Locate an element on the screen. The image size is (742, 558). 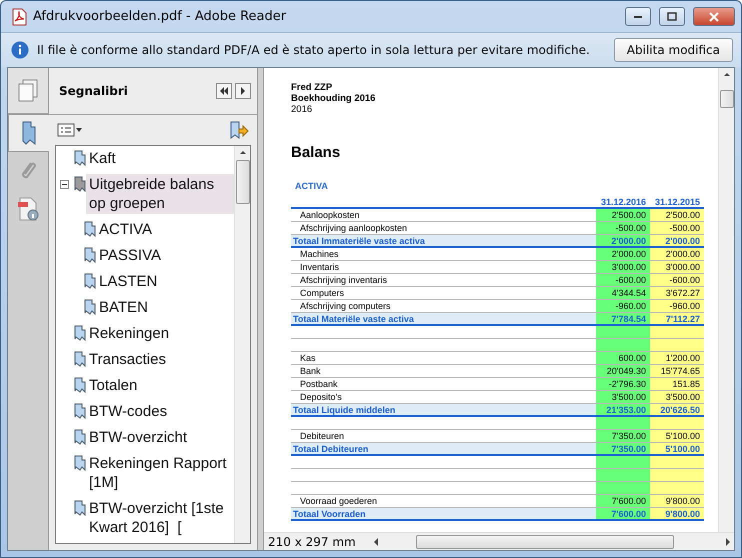
minimize-icon is located at coordinates (638, 17).